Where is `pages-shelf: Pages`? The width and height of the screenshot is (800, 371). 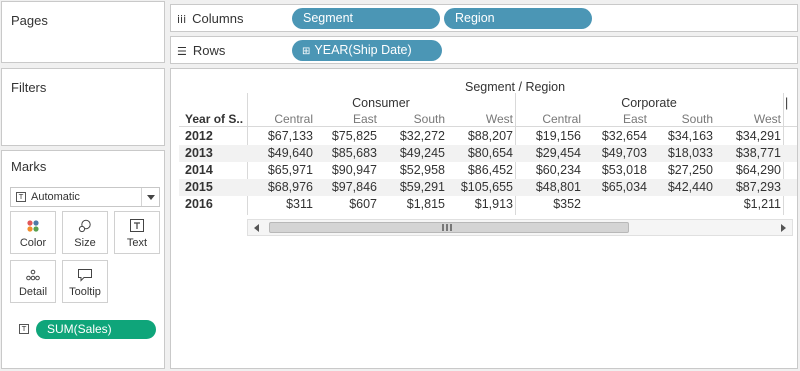
pages-shelf: Pages is located at coordinates (83, 32).